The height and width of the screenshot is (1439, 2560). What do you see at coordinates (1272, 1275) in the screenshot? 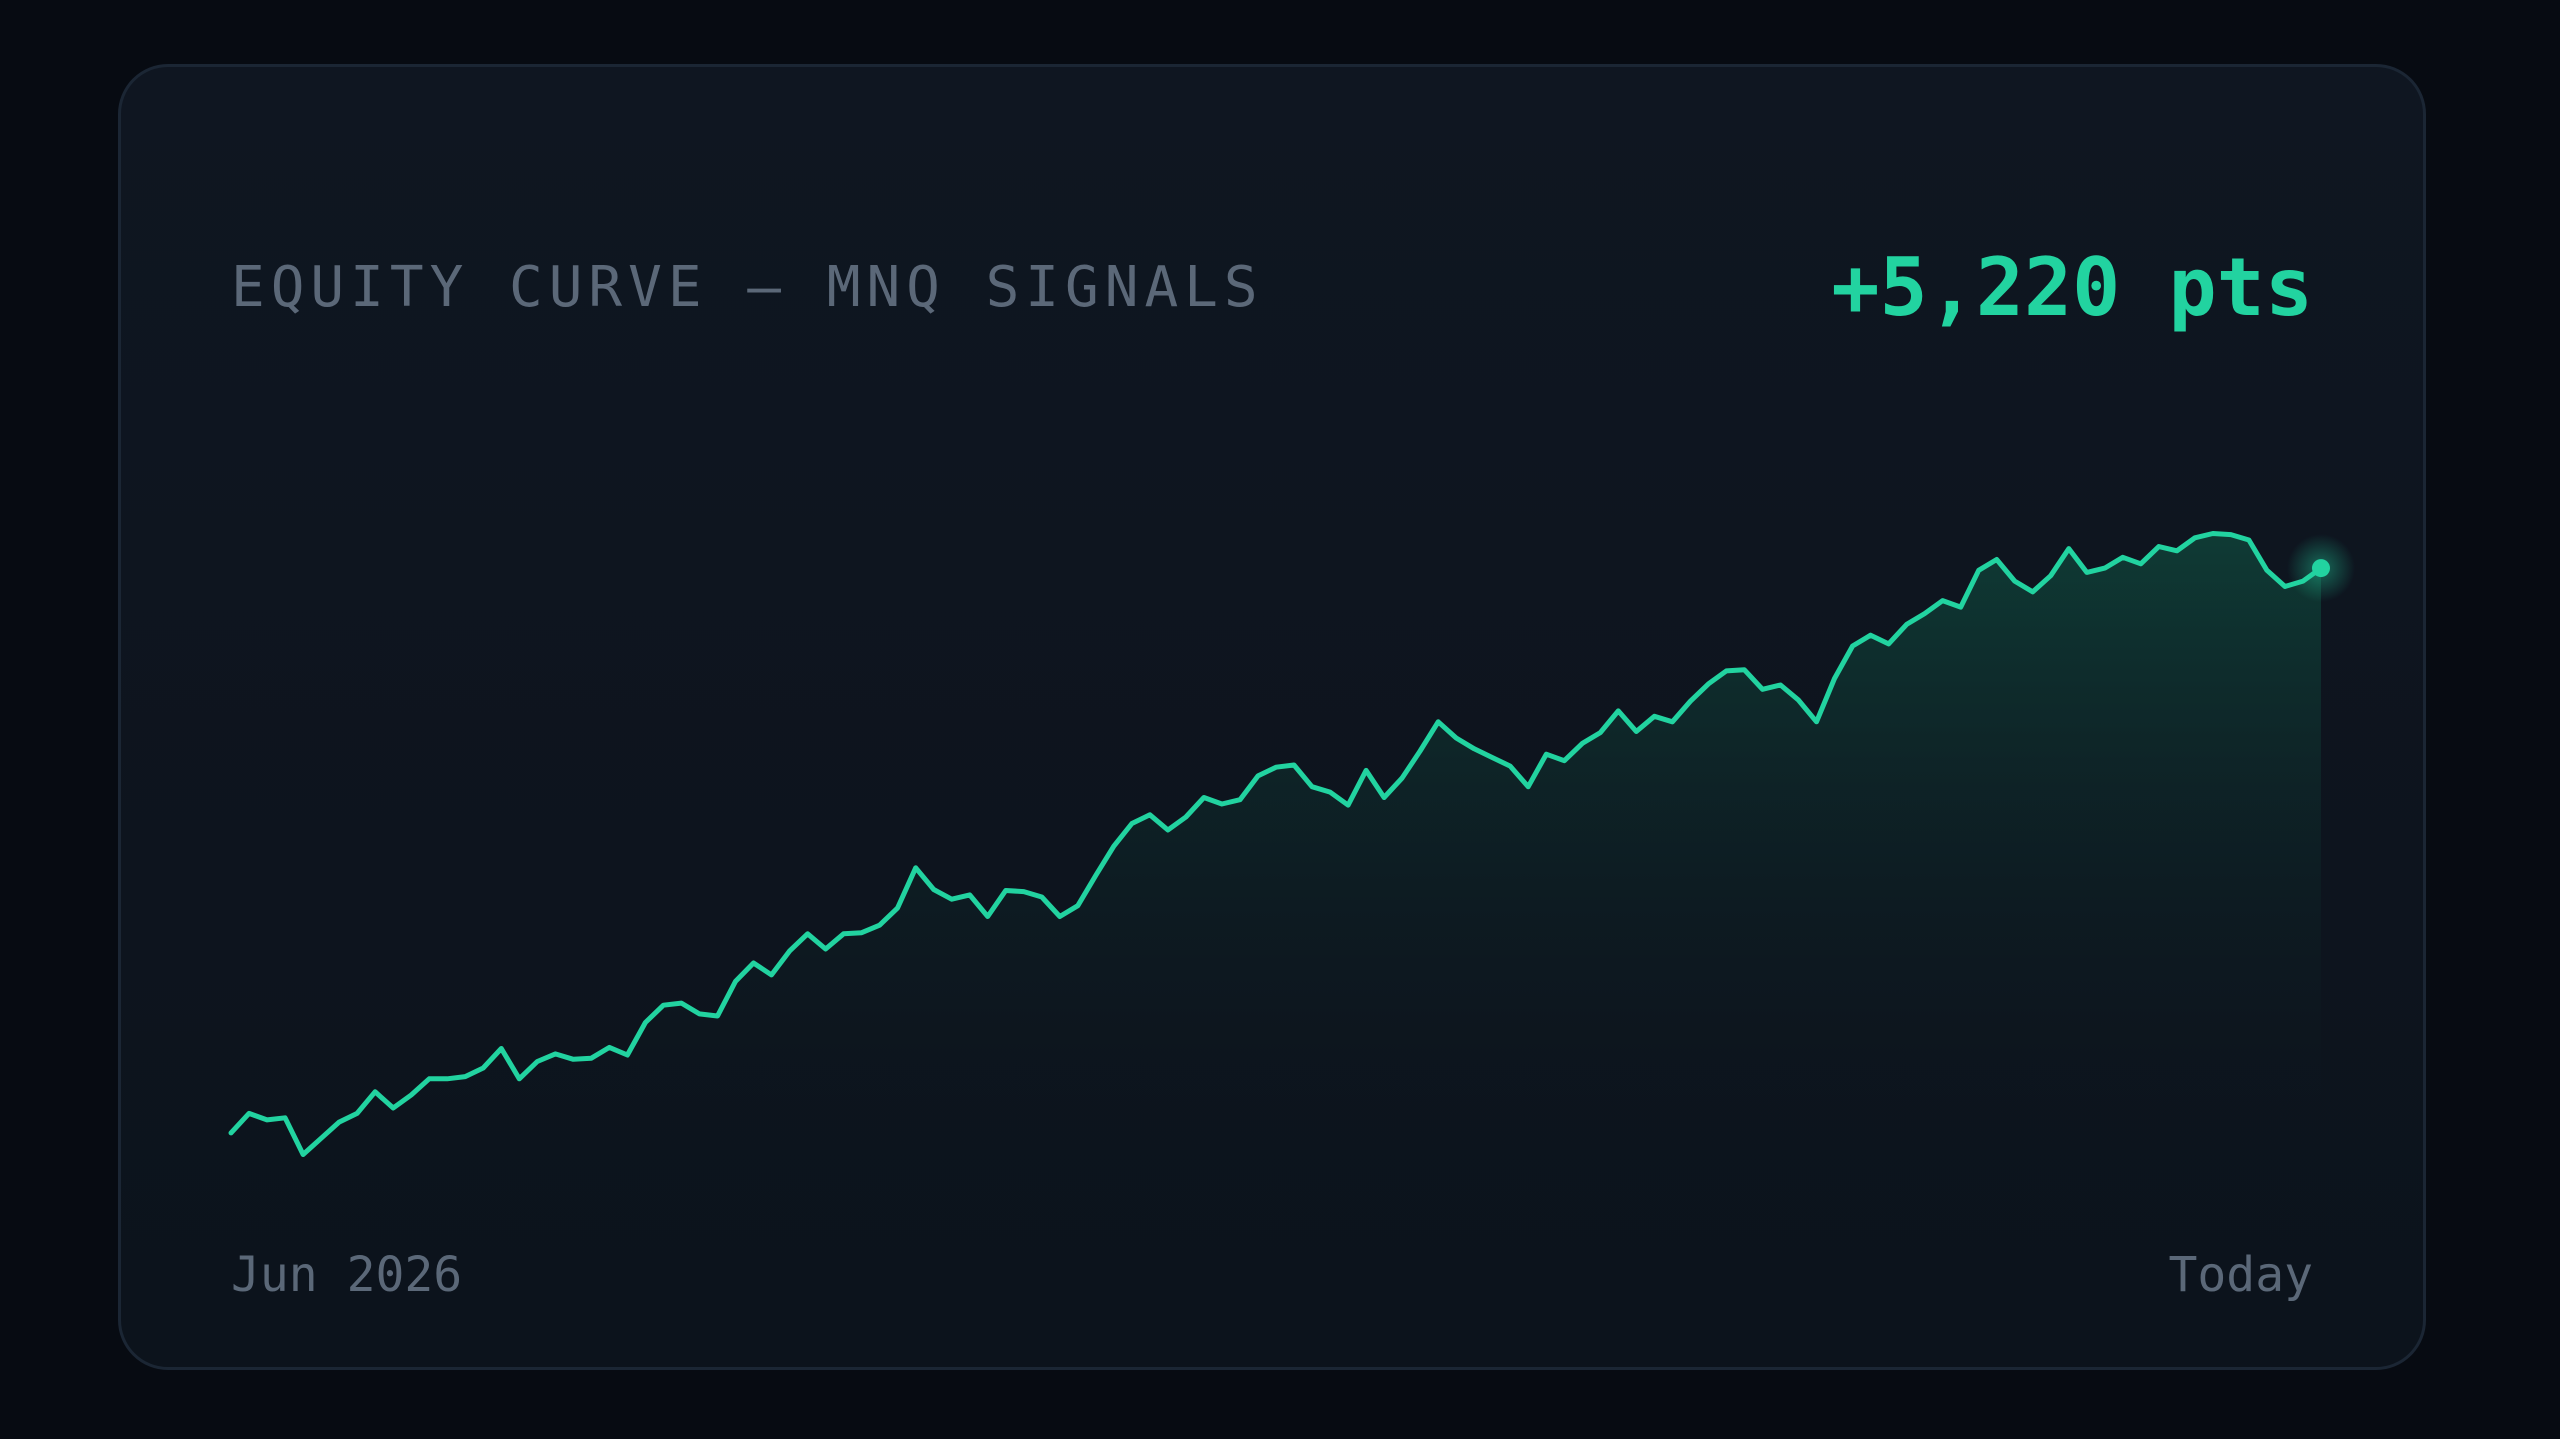
I see `x-axis-labels: Jun 2026 Today` at bounding box center [1272, 1275].